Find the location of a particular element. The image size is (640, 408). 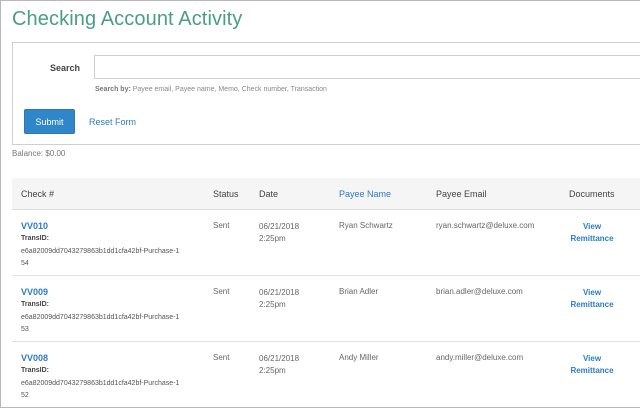

payee-email-cell: ryan.schwartz@deluxe.com is located at coordinates (485, 225).